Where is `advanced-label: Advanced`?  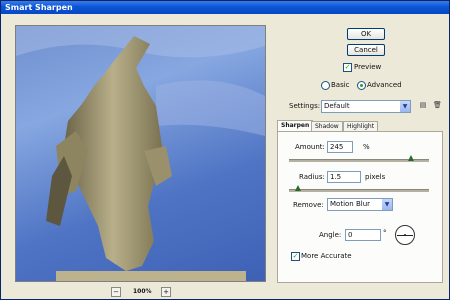 advanced-label: Advanced is located at coordinates (384, 85).